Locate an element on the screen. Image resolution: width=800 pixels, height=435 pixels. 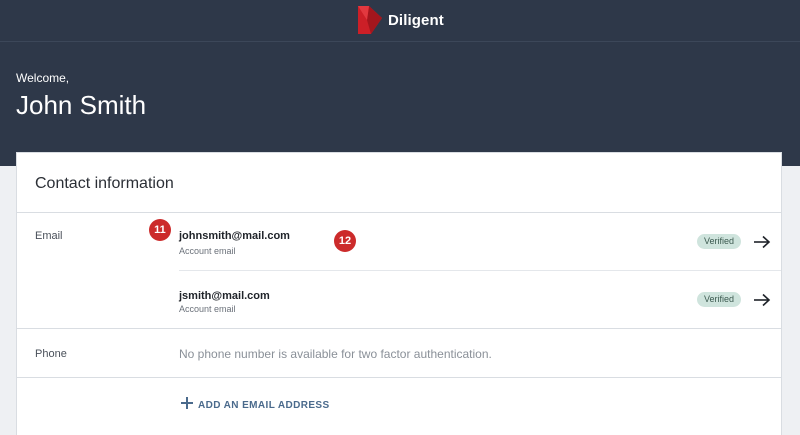
annotation-marker: 11 is located at coordinates (160, 230).